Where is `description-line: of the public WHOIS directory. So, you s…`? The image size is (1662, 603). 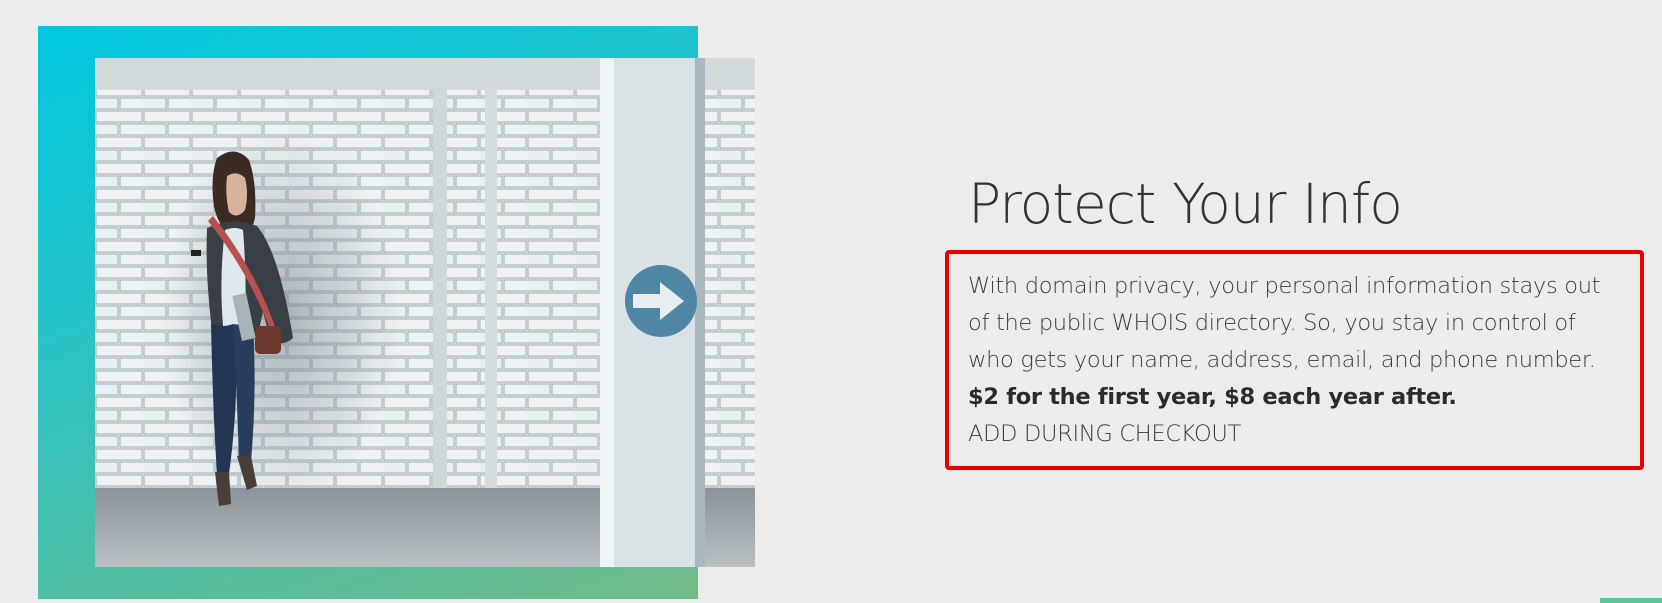 description-line: of the public WHOIS directory. So, you s… is located at coordinates (1272, 323).